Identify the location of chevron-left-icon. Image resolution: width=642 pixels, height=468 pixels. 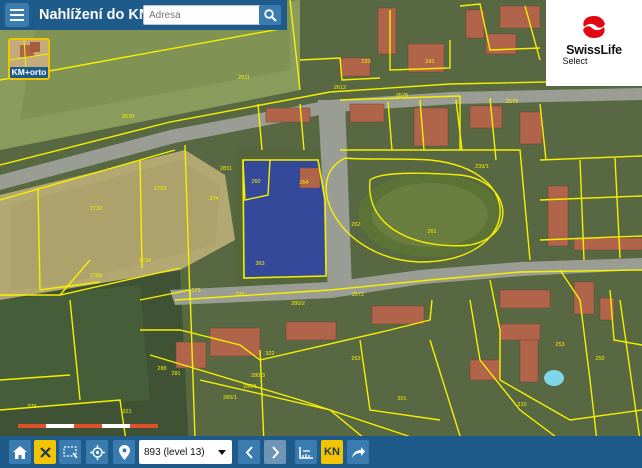
(249, 452).